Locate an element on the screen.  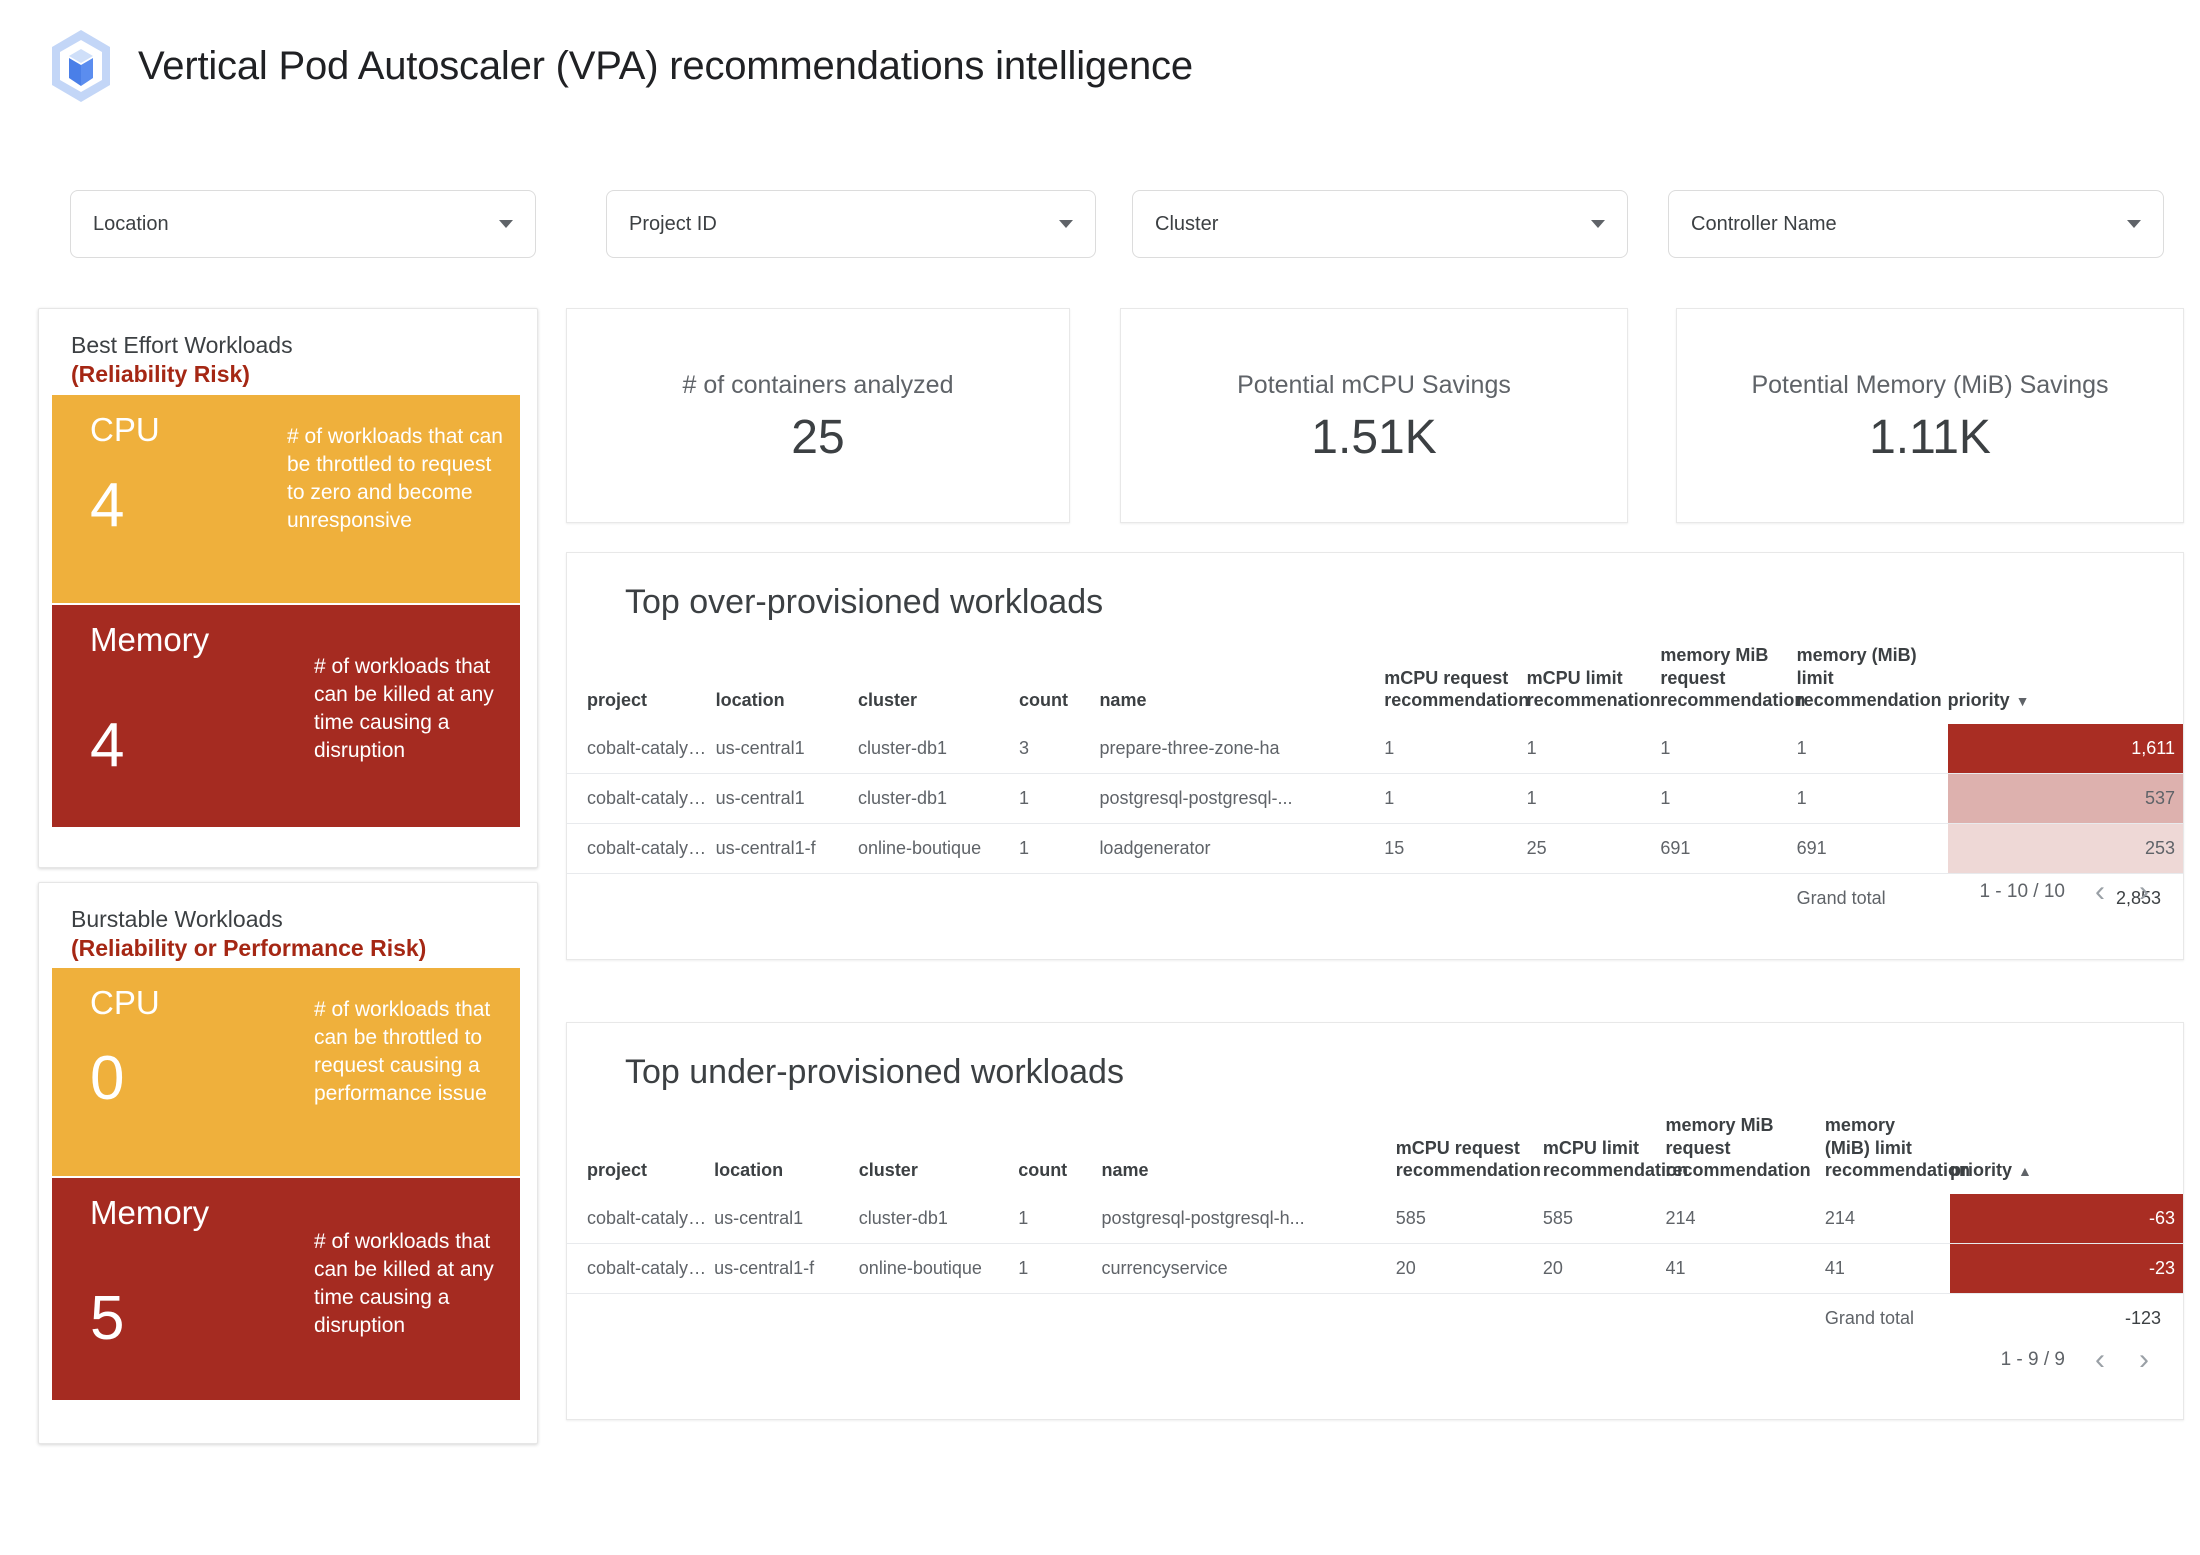
cell-name: currencyservice is located at coordinates (1248, 1267).